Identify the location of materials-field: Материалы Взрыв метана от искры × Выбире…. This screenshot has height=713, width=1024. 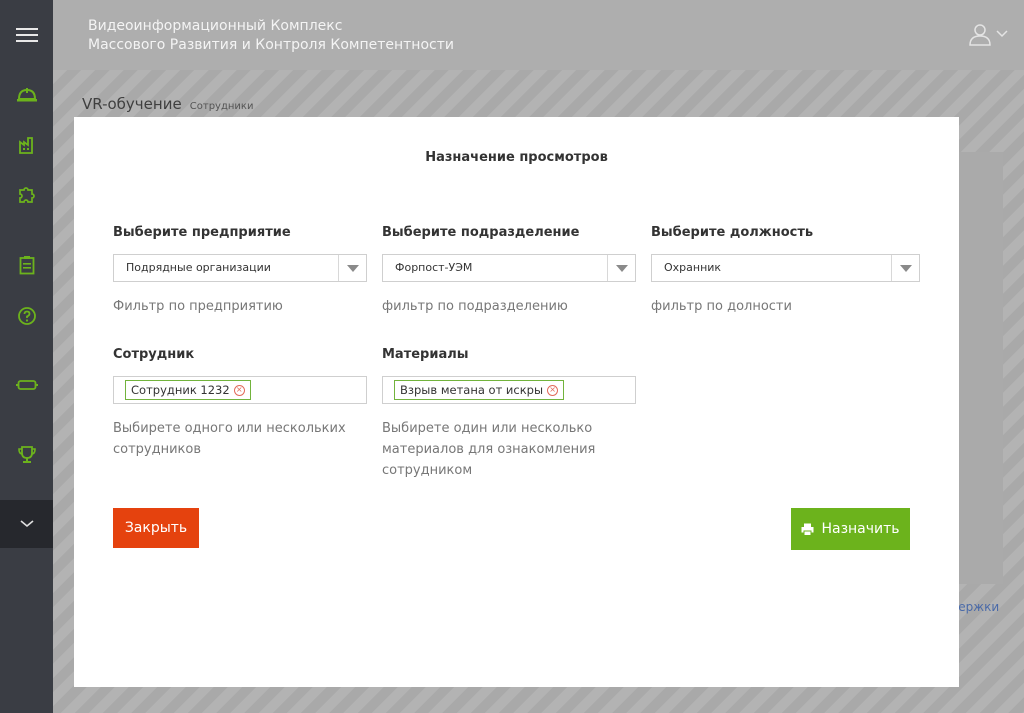
(509, 414).